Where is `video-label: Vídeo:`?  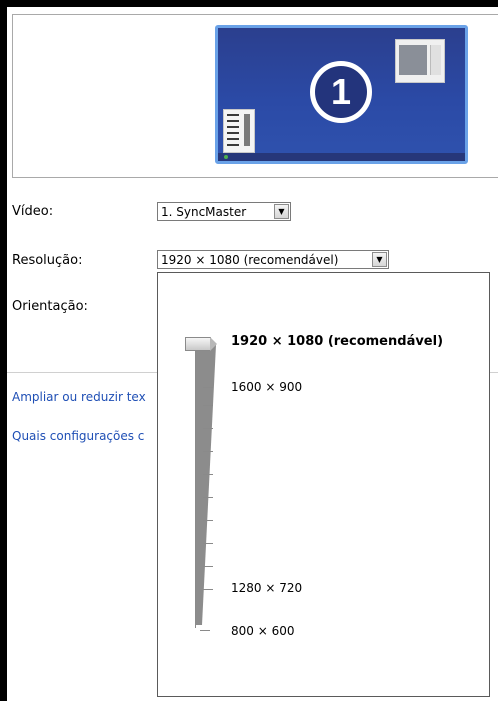 video-label: Vídeo: is located at coordinates (33, 211).